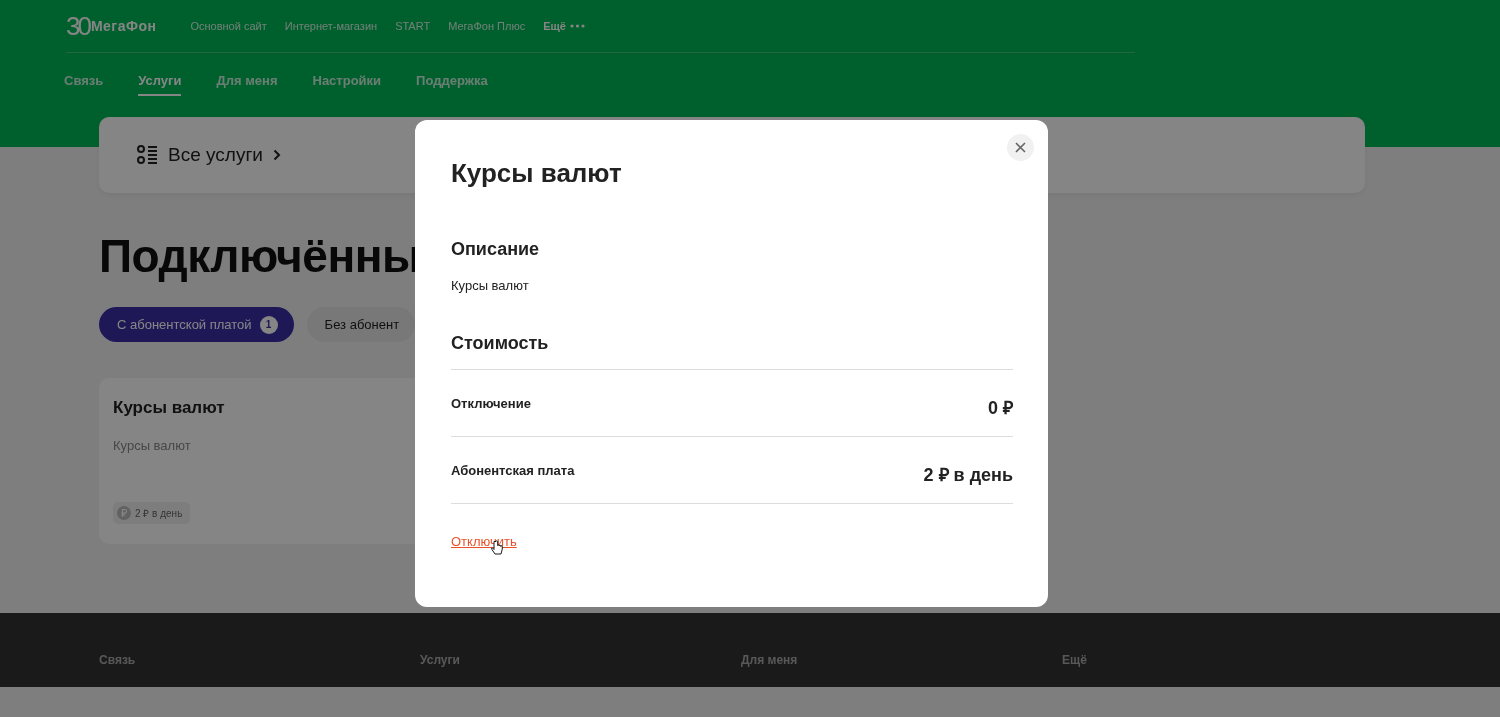 The height and width of the screenshot is (717, 1500). What do you see at coordinates (196, 324) in the screenshot?
I see `filter-pill: С абонентской платой 1` at bounding box center [196, 324].